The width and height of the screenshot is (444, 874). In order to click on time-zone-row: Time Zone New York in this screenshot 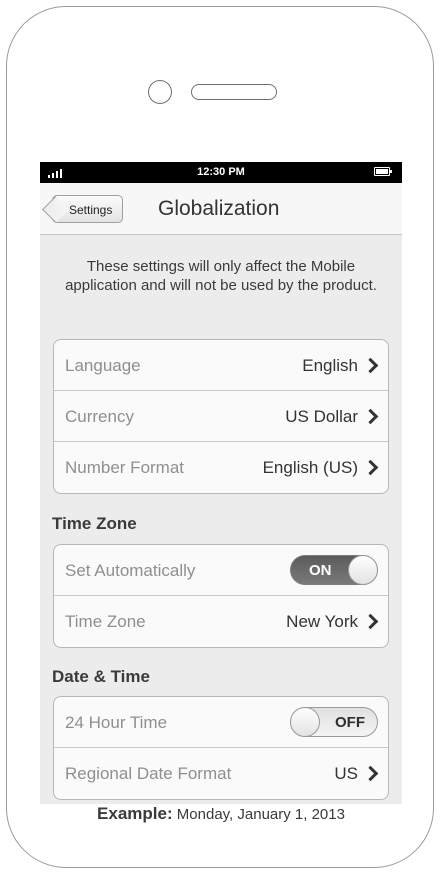, I will do `click(221, 621)`.